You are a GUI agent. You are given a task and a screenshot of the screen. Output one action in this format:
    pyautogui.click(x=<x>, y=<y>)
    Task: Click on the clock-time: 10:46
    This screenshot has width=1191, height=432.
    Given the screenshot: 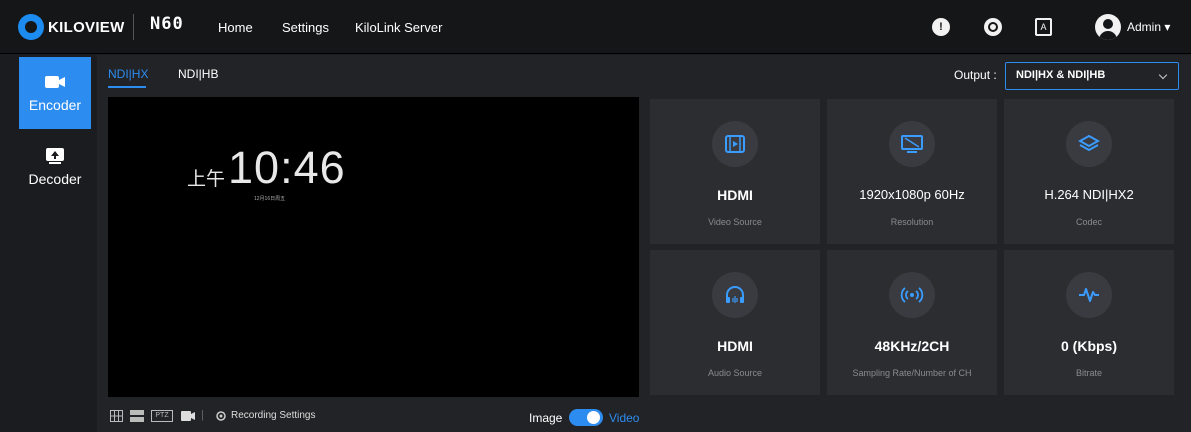 What is the action you would take?
    pyautogui.click(x=287, y=167)
    